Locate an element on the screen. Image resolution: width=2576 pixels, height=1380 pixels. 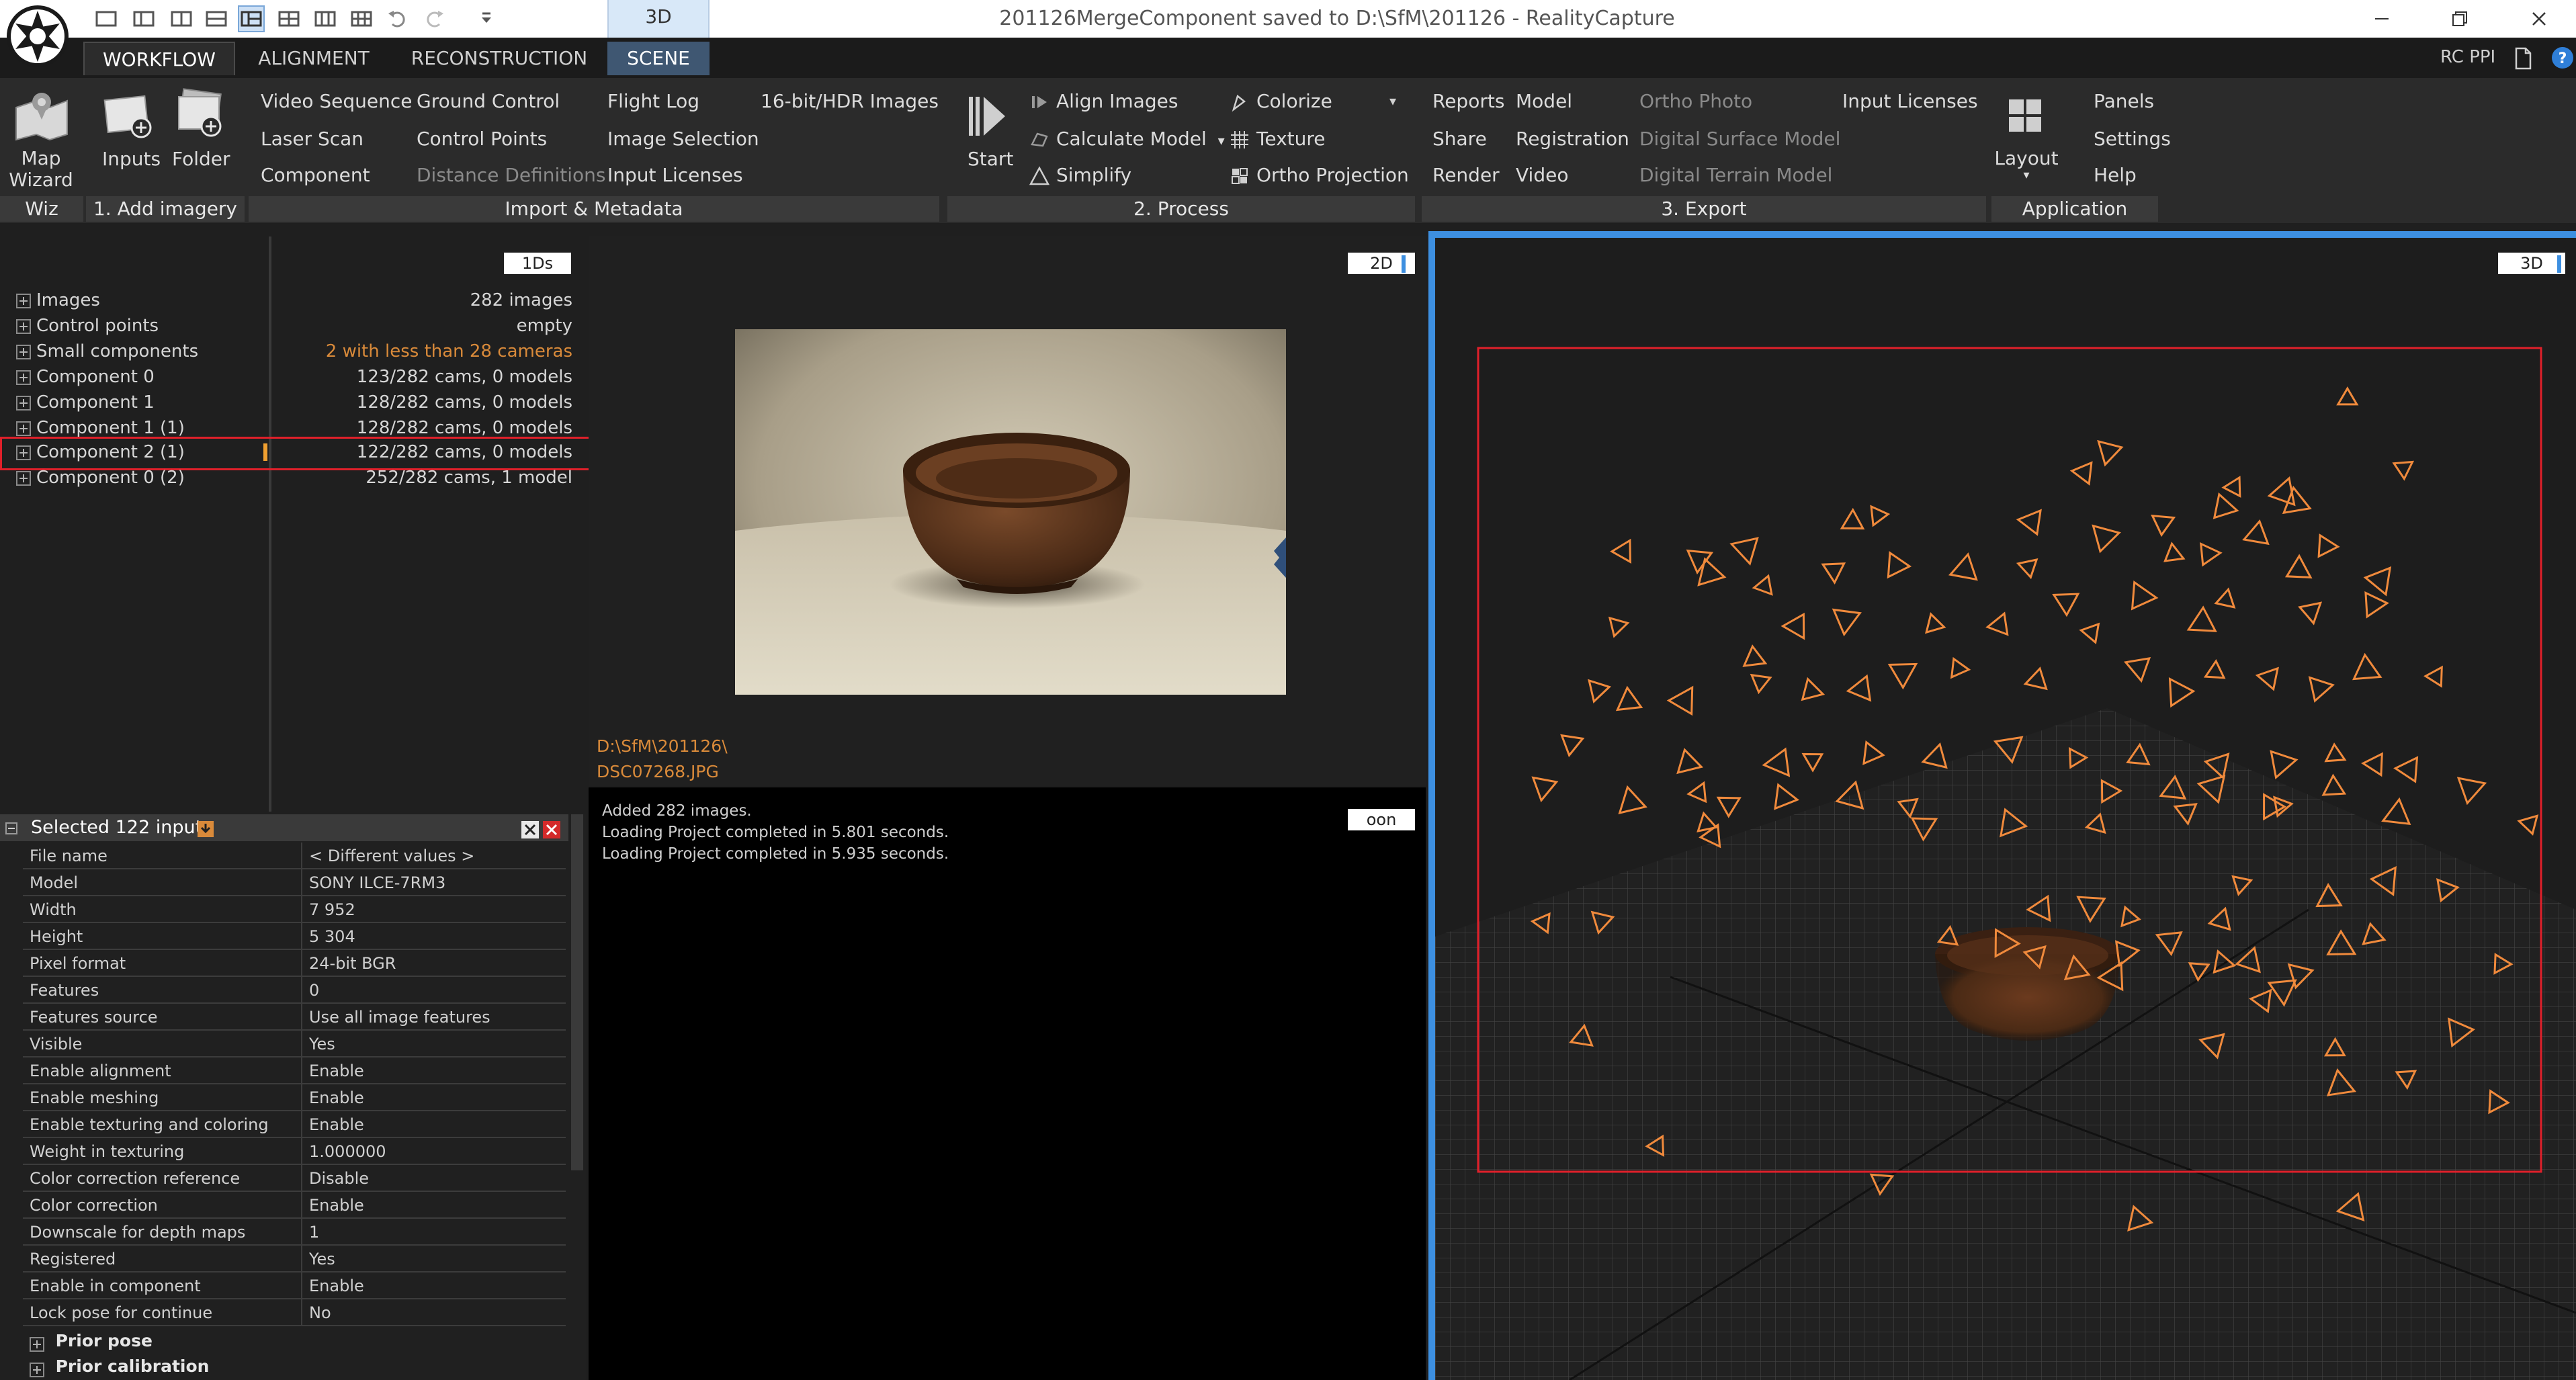
settings-button: Settings is located at coordinates (2132, 139).